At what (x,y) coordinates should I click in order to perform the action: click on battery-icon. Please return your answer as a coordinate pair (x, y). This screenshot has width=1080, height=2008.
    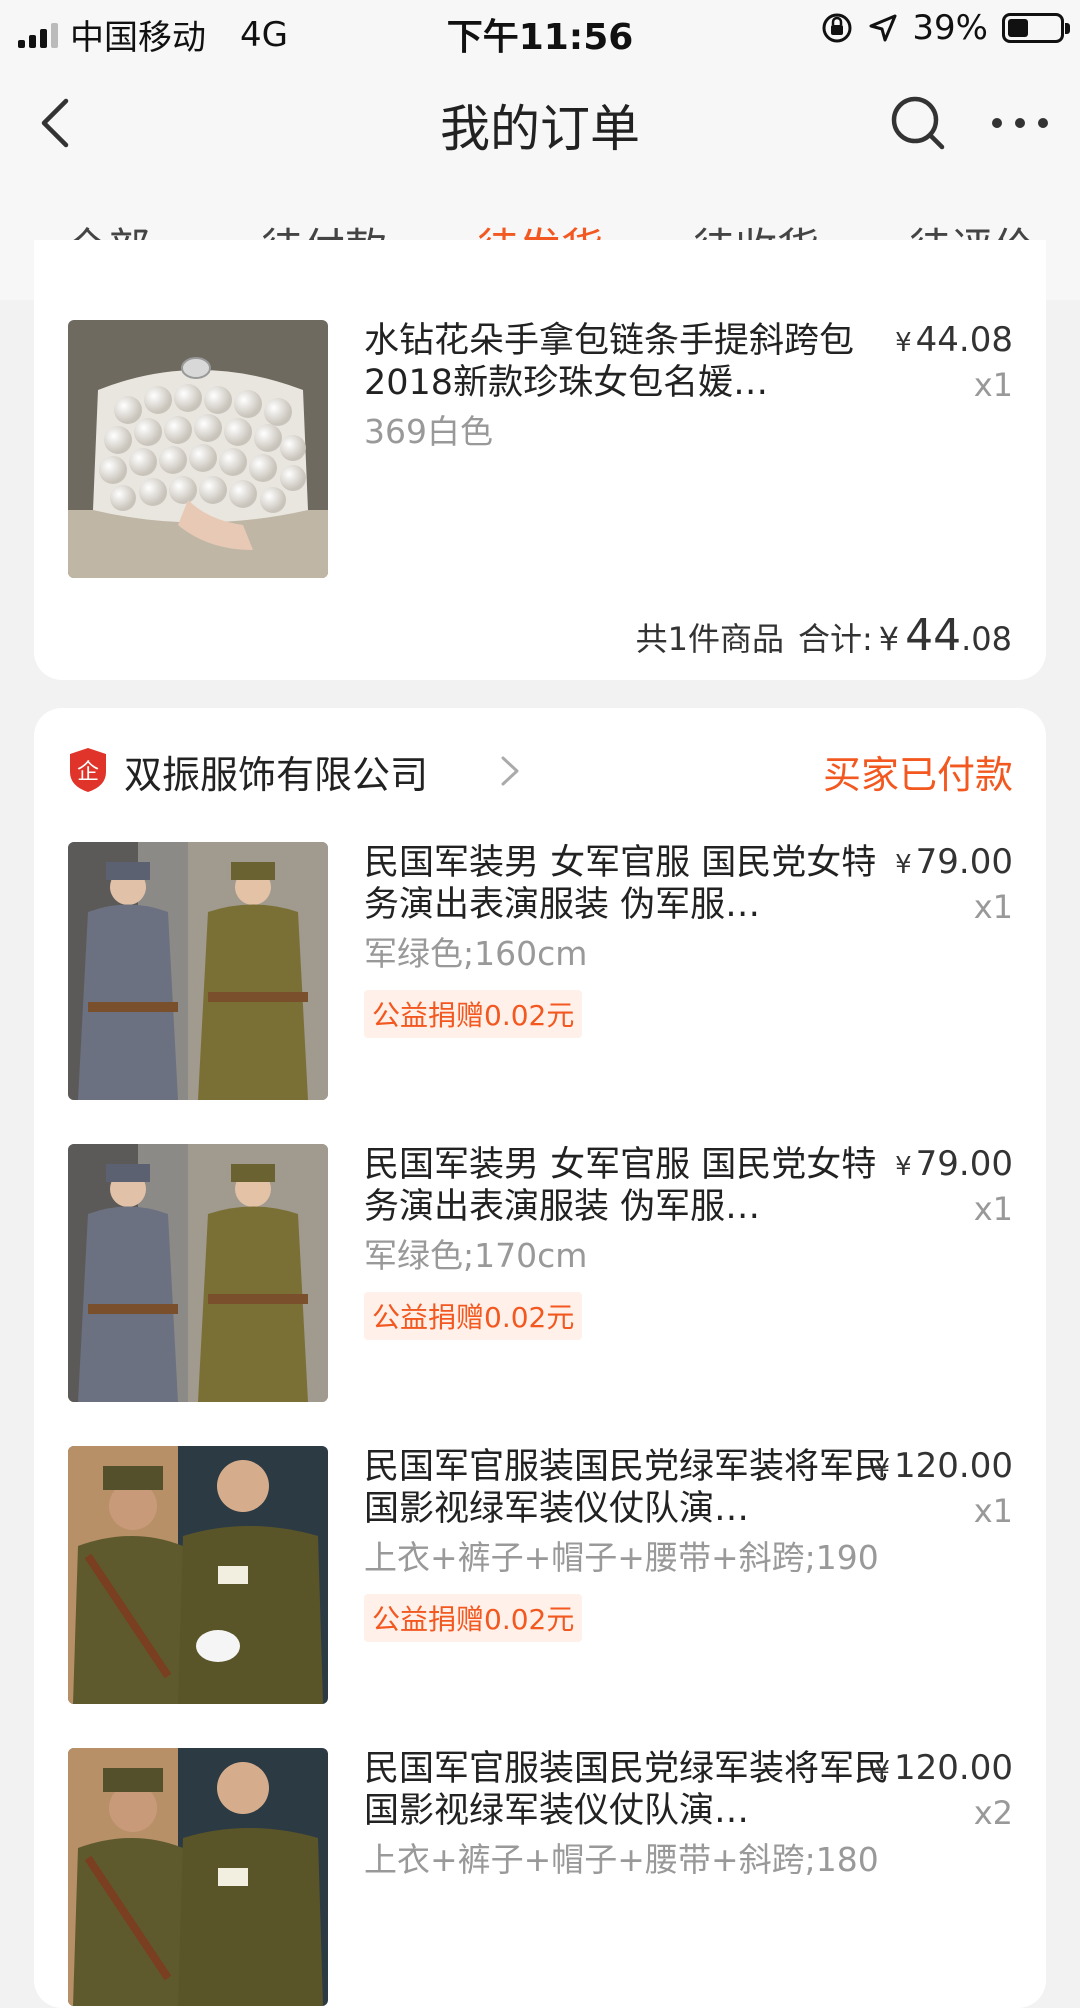
    Looking at the image, I should click on (1036, 28).